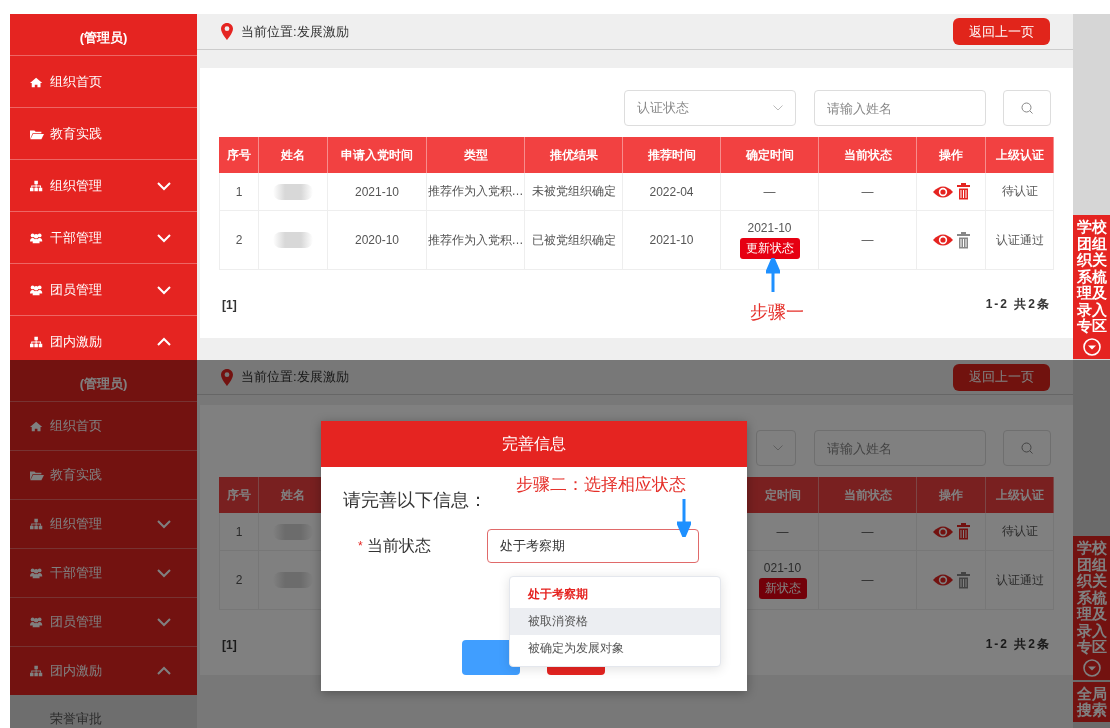 The image size is (1110, 728). Describe the element at coordinates (672, 155) in the screenshot. I see `column-header: 推荐时间` at that location.